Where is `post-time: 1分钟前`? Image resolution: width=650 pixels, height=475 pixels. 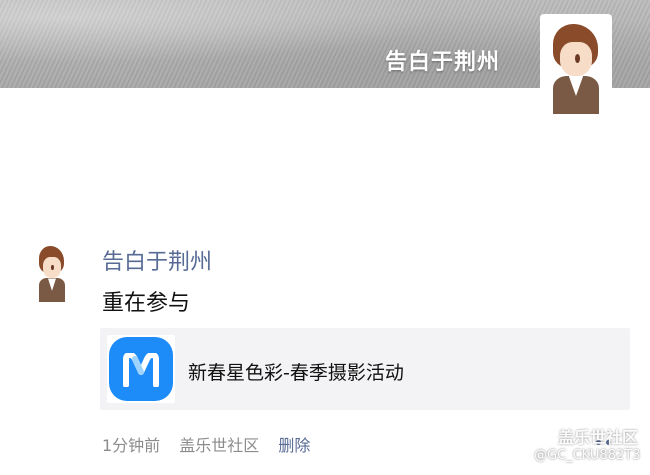
post-time: 1分钟前 is located at coordinates (131, 445).